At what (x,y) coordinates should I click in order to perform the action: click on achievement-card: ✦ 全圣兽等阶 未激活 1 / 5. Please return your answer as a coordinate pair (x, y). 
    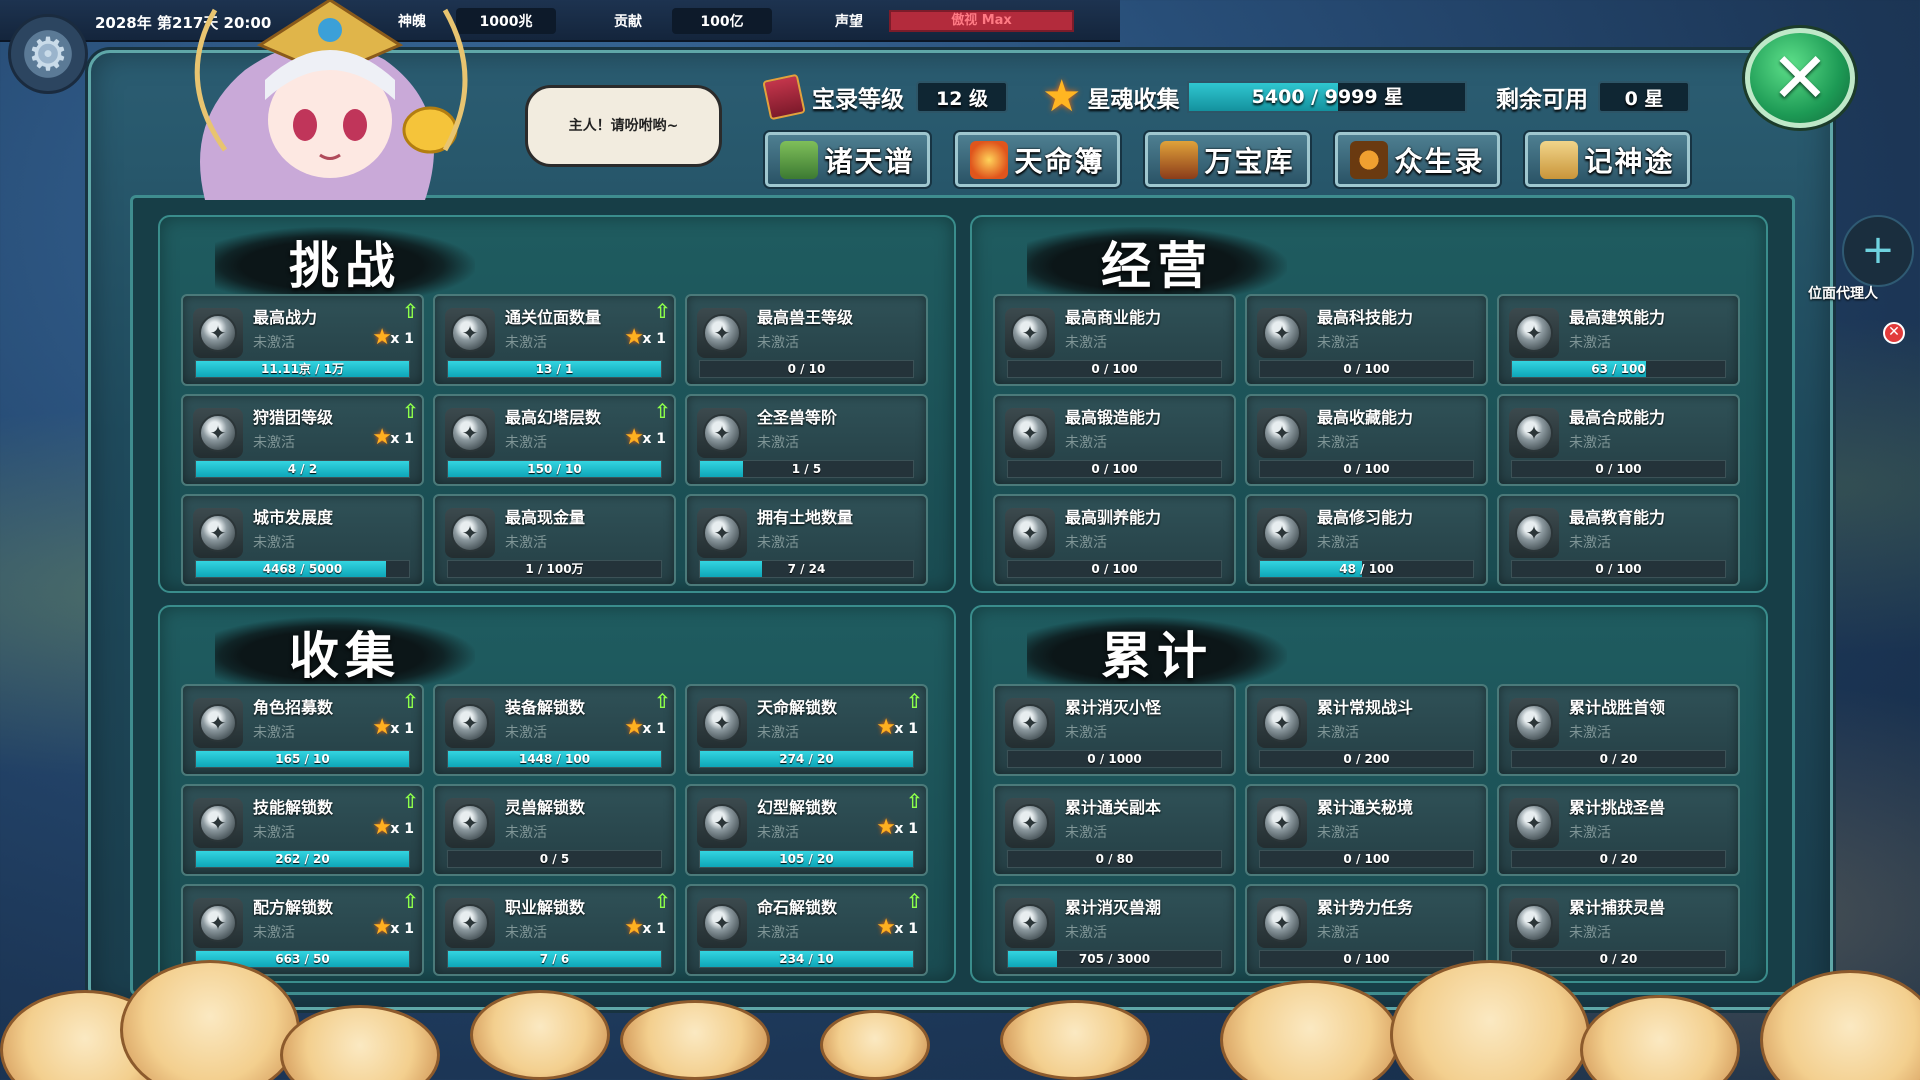
    Looking at the image, I should click on (806, 440).